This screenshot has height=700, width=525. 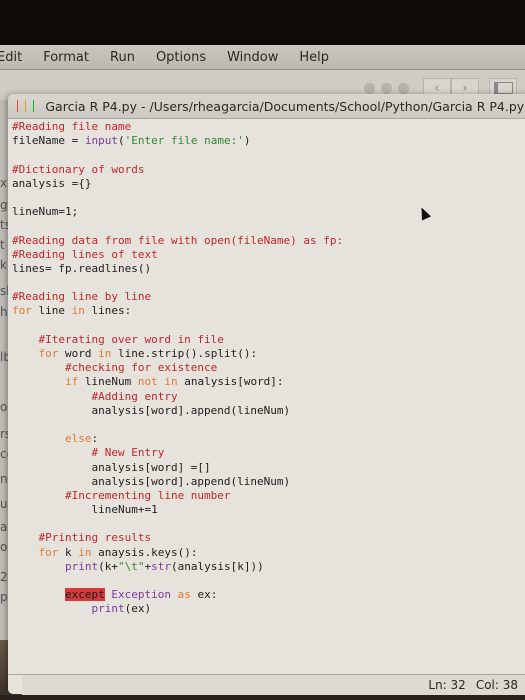 I want to click on code-line: fileName = input('Enter file name:'), so click(x=268, y=141).